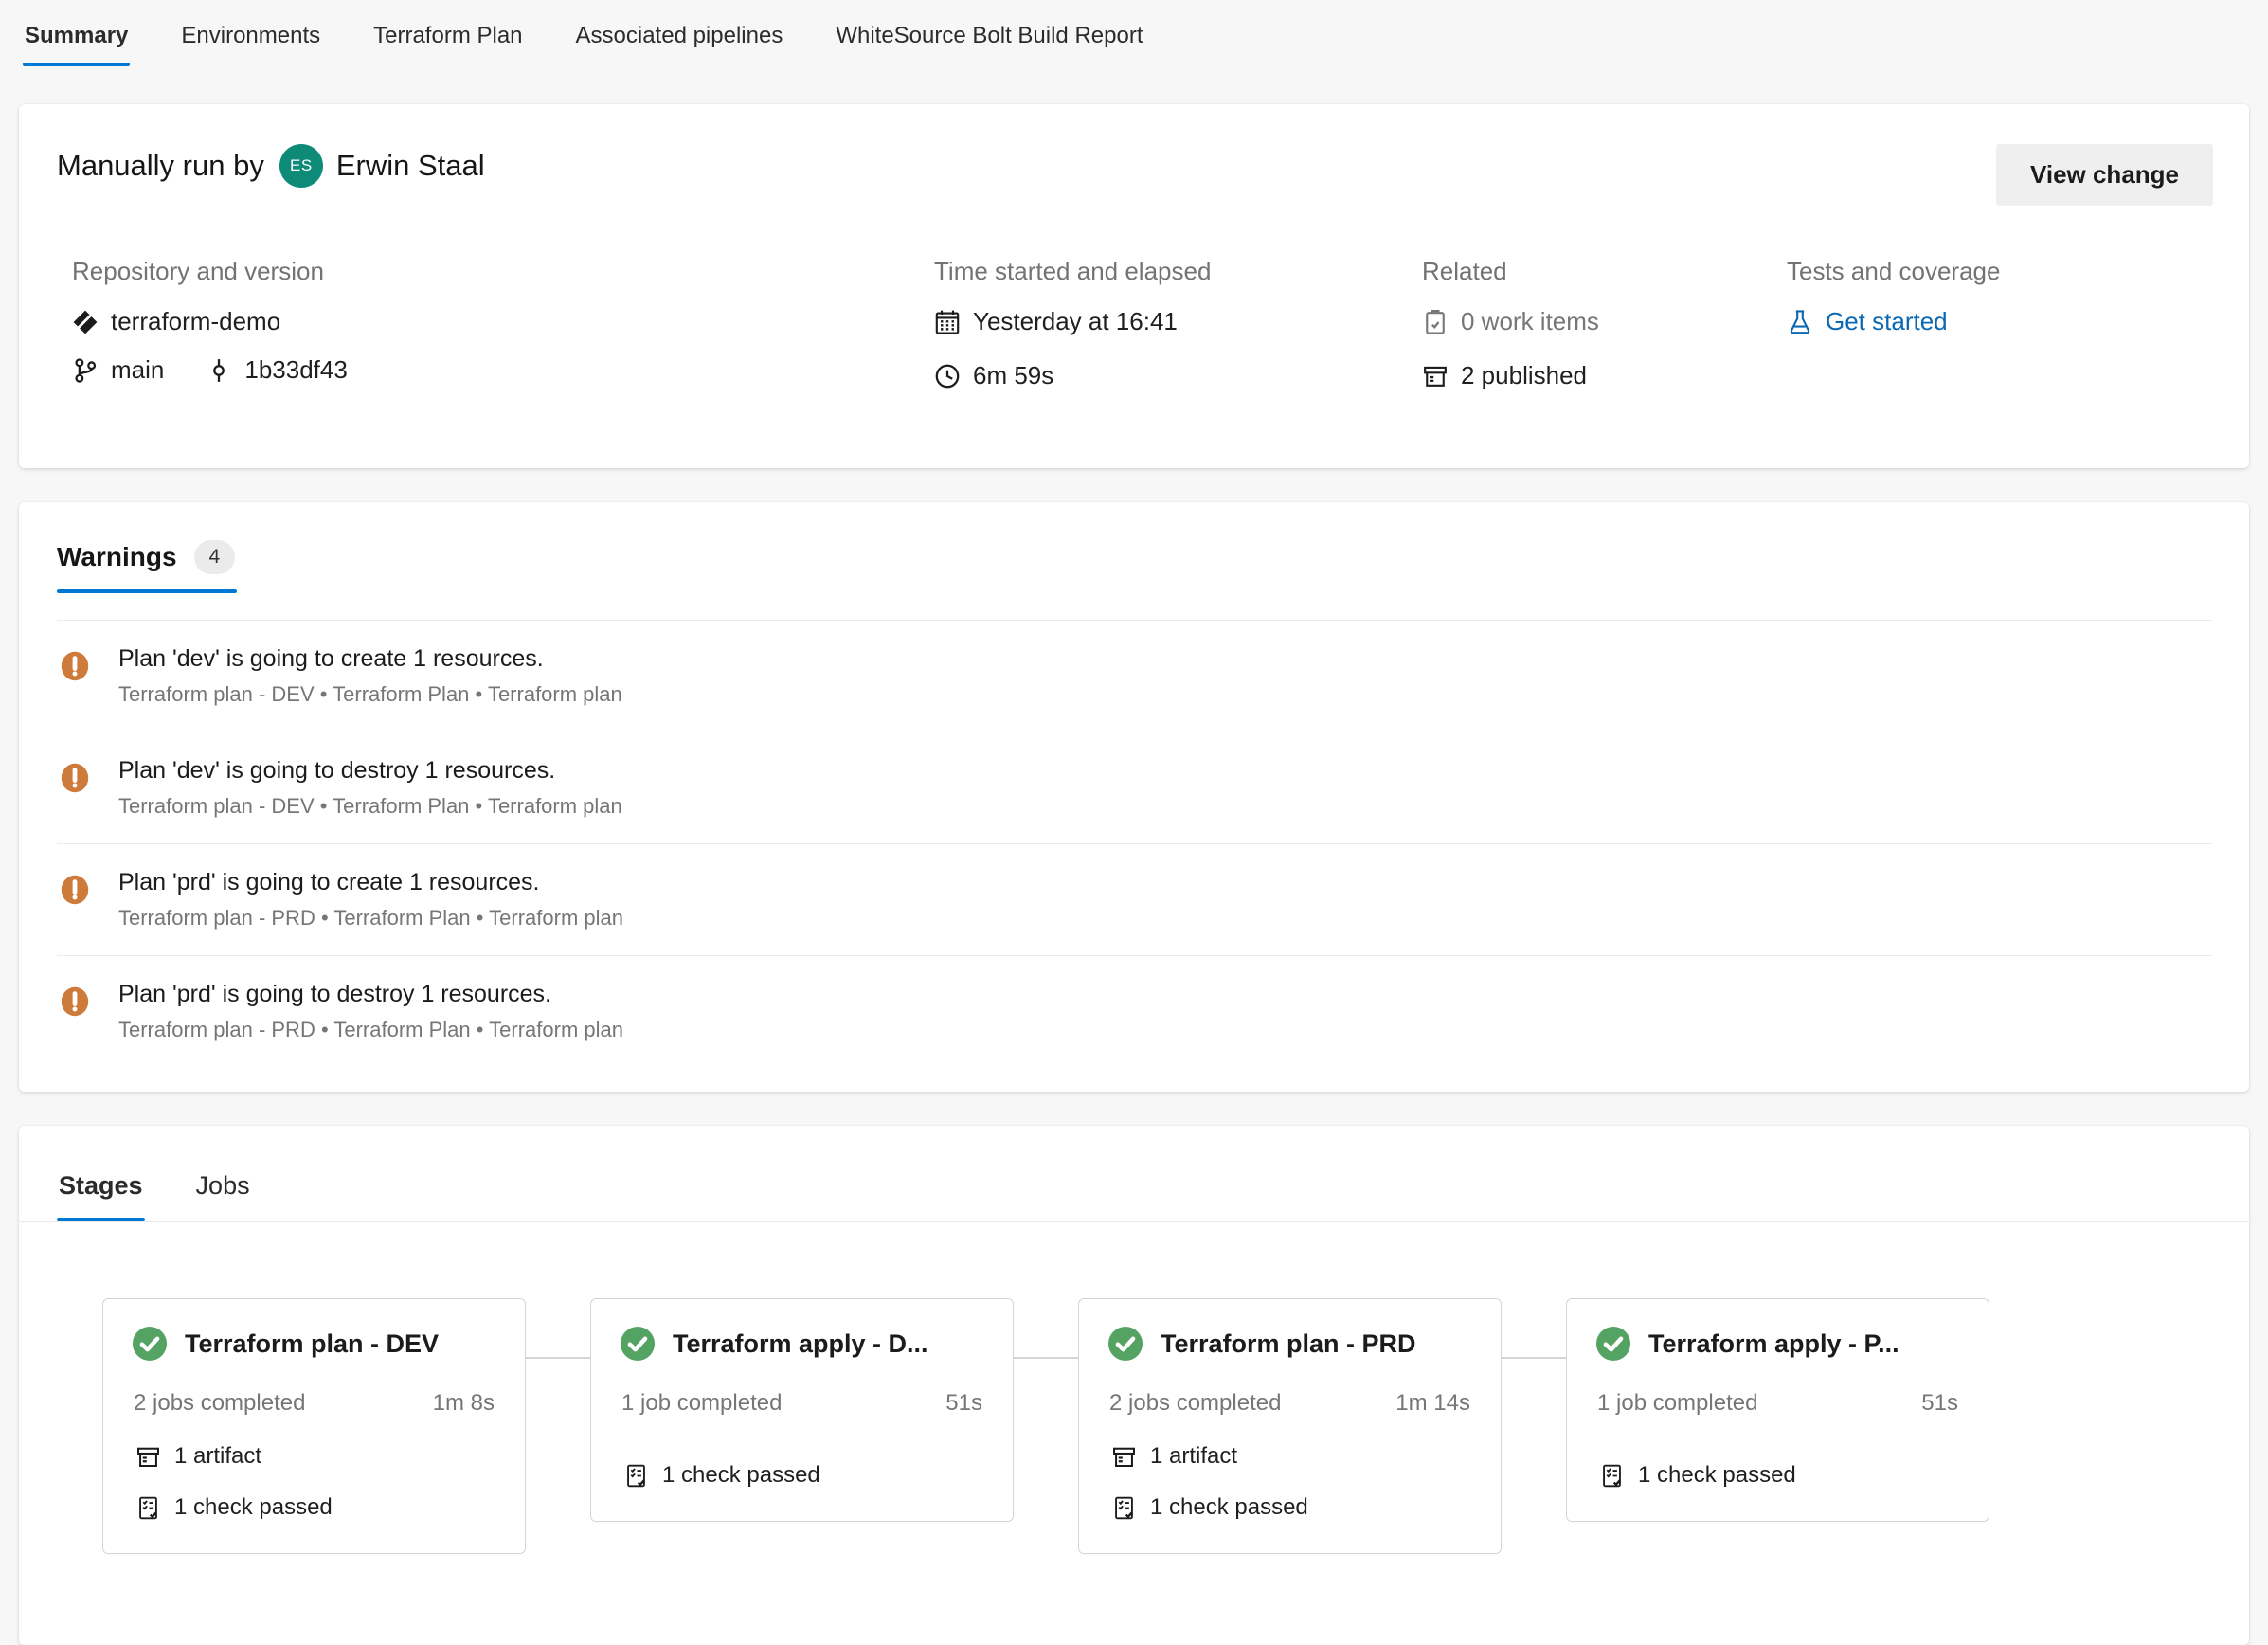  I want to click on avatar-initials: ES, so click(301, 165).